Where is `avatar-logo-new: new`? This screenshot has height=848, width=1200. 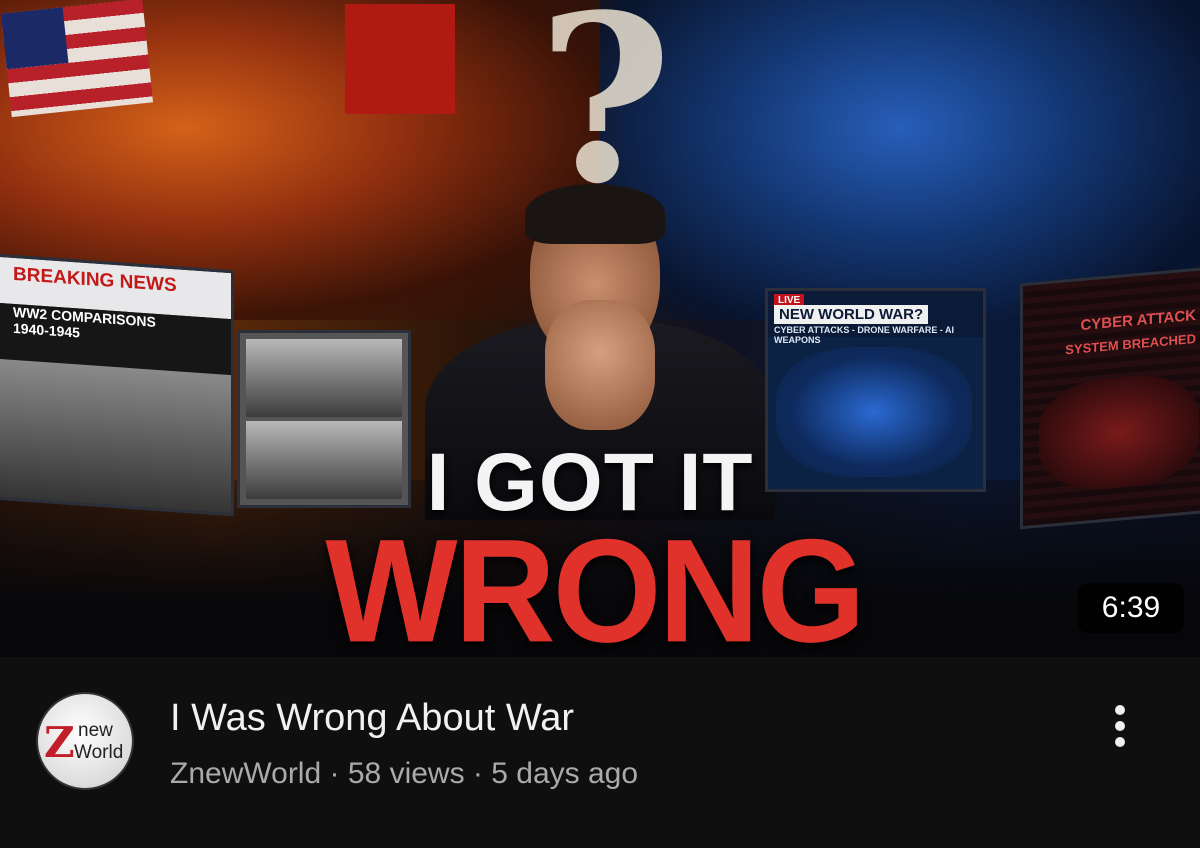
avatar-logo-new: new is located at coordinates (95, 730).